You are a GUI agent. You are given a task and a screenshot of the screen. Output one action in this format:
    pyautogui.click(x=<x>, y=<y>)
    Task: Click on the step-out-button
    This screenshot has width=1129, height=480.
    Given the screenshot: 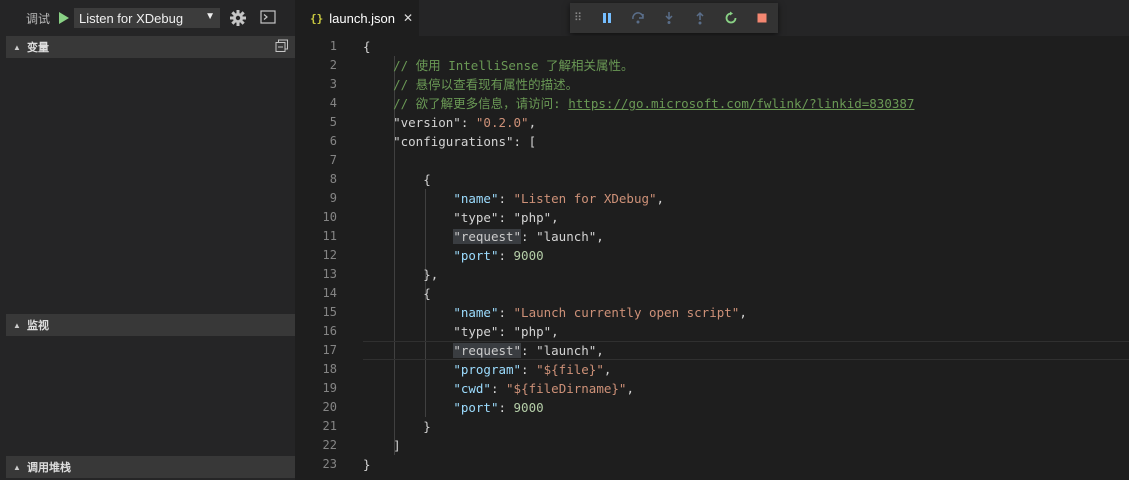 What is the action you would take?
    pyautogui.click(x=700, y=18)
    